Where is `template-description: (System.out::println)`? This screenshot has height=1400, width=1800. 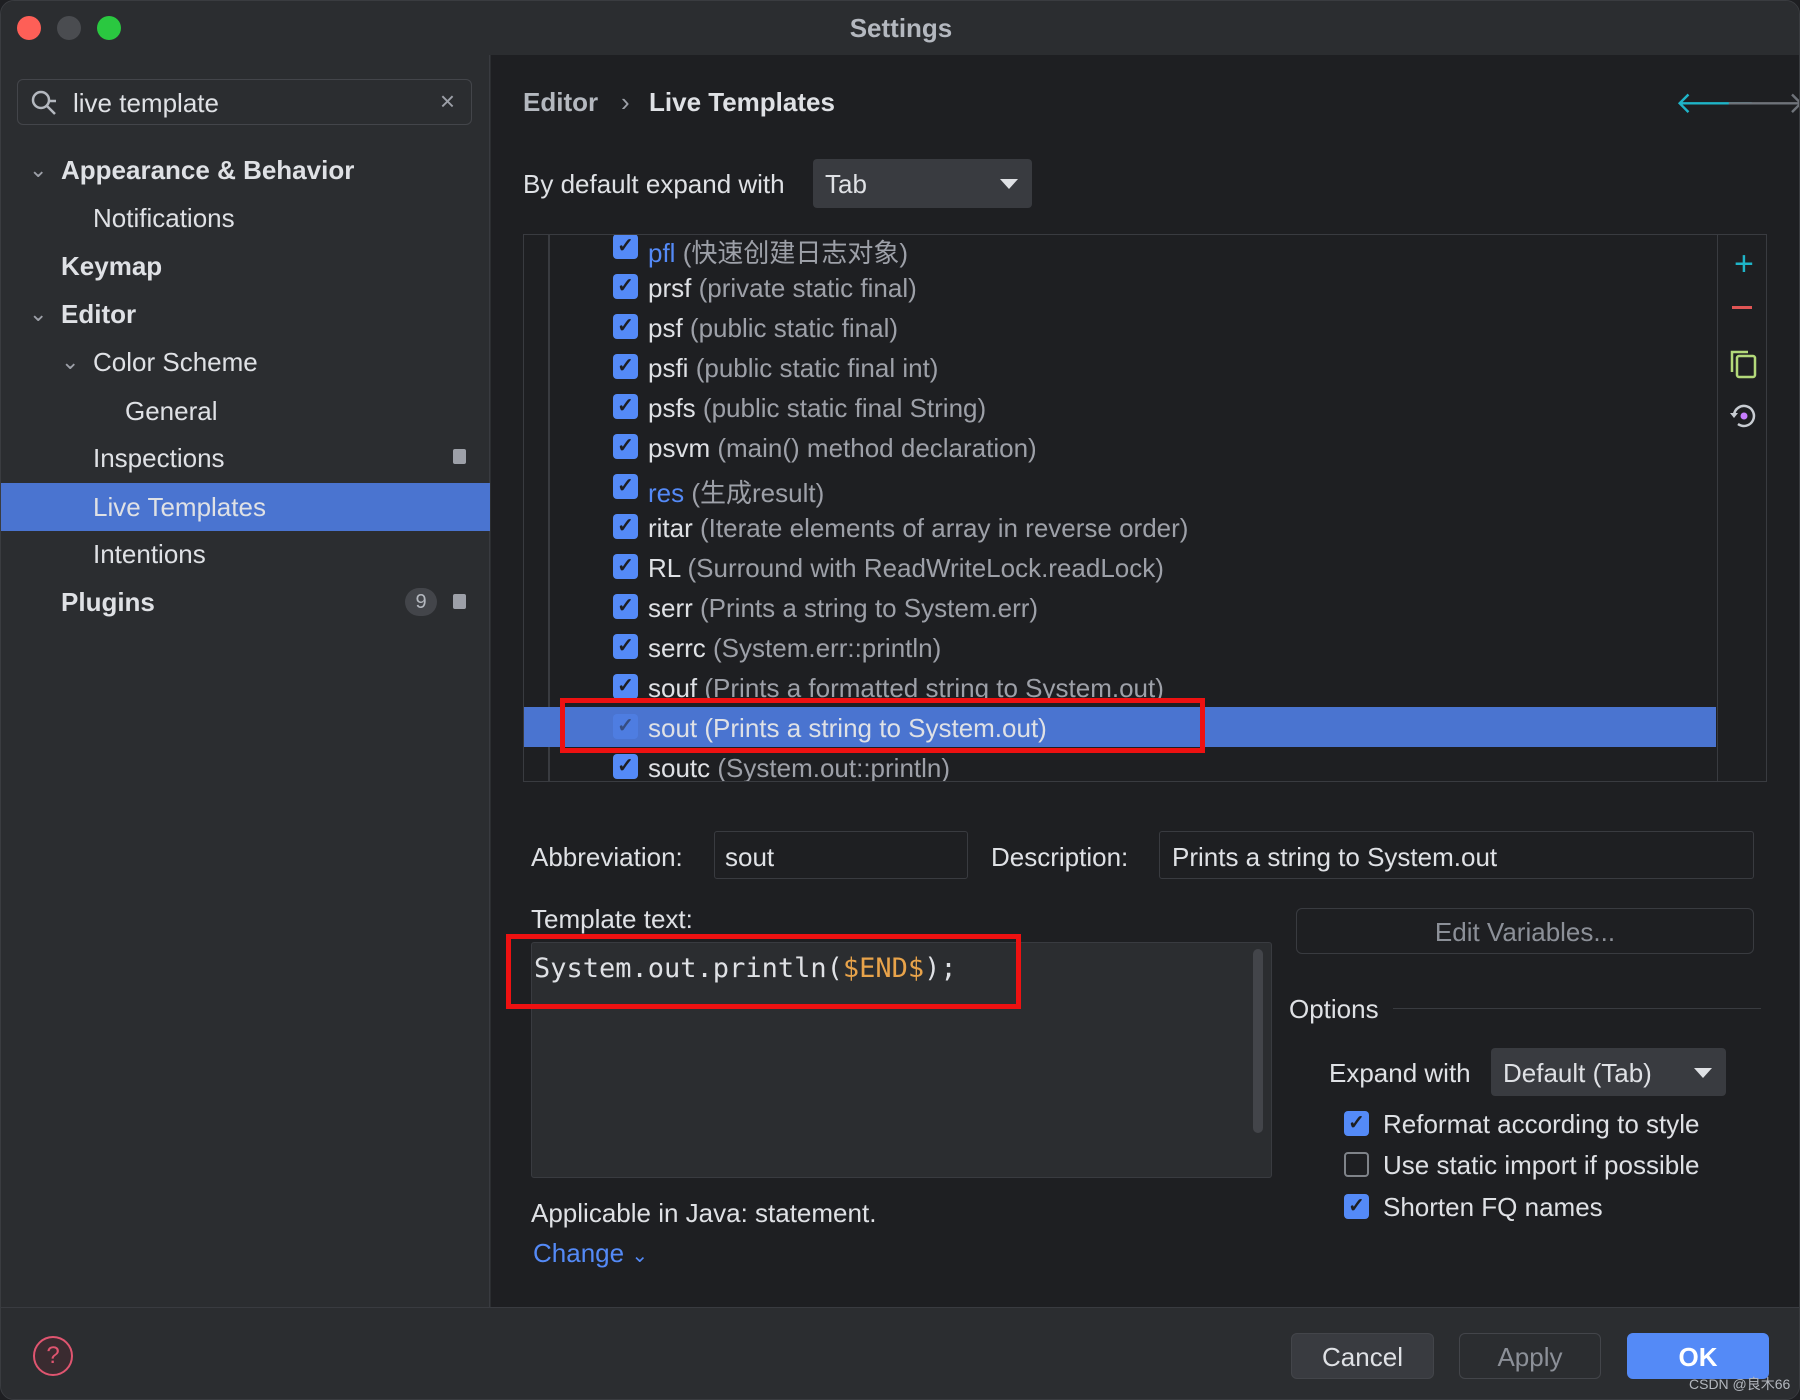
template-description: (System.out::println) is located at coordinates (834, 767).